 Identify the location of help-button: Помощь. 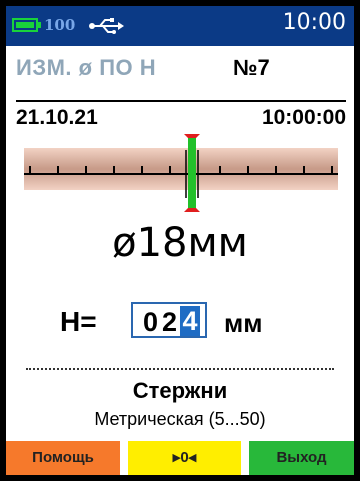
(63, 458).